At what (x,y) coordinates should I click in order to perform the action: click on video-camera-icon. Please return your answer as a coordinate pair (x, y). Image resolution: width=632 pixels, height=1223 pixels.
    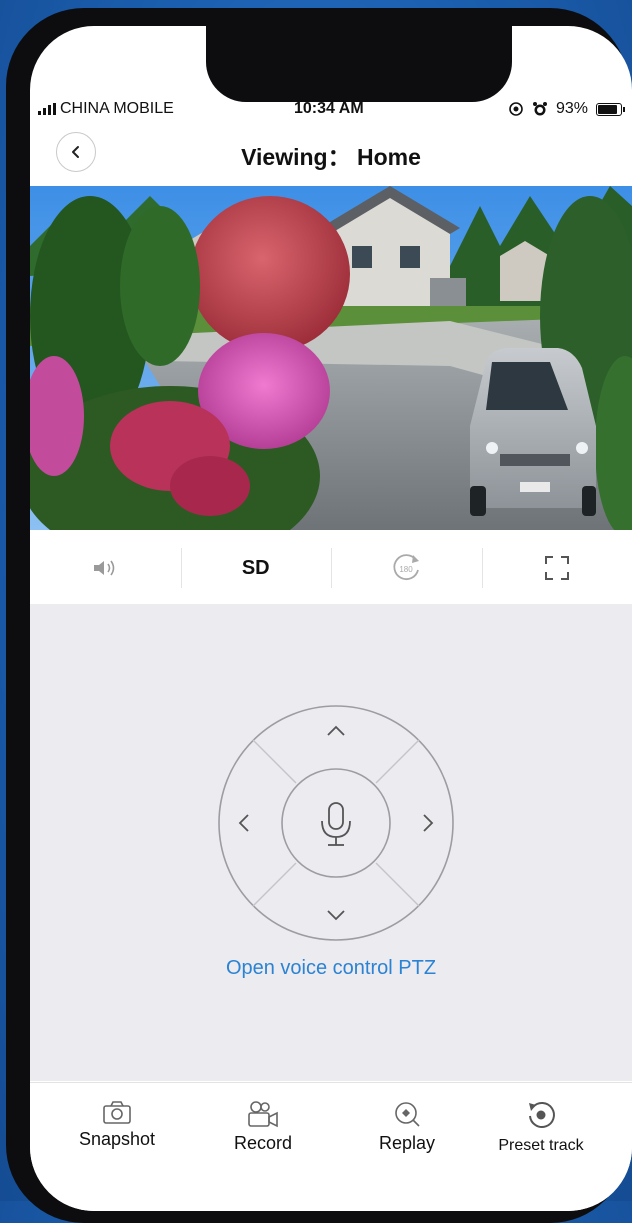
    Looking at the image, I should click on (263, 1114).